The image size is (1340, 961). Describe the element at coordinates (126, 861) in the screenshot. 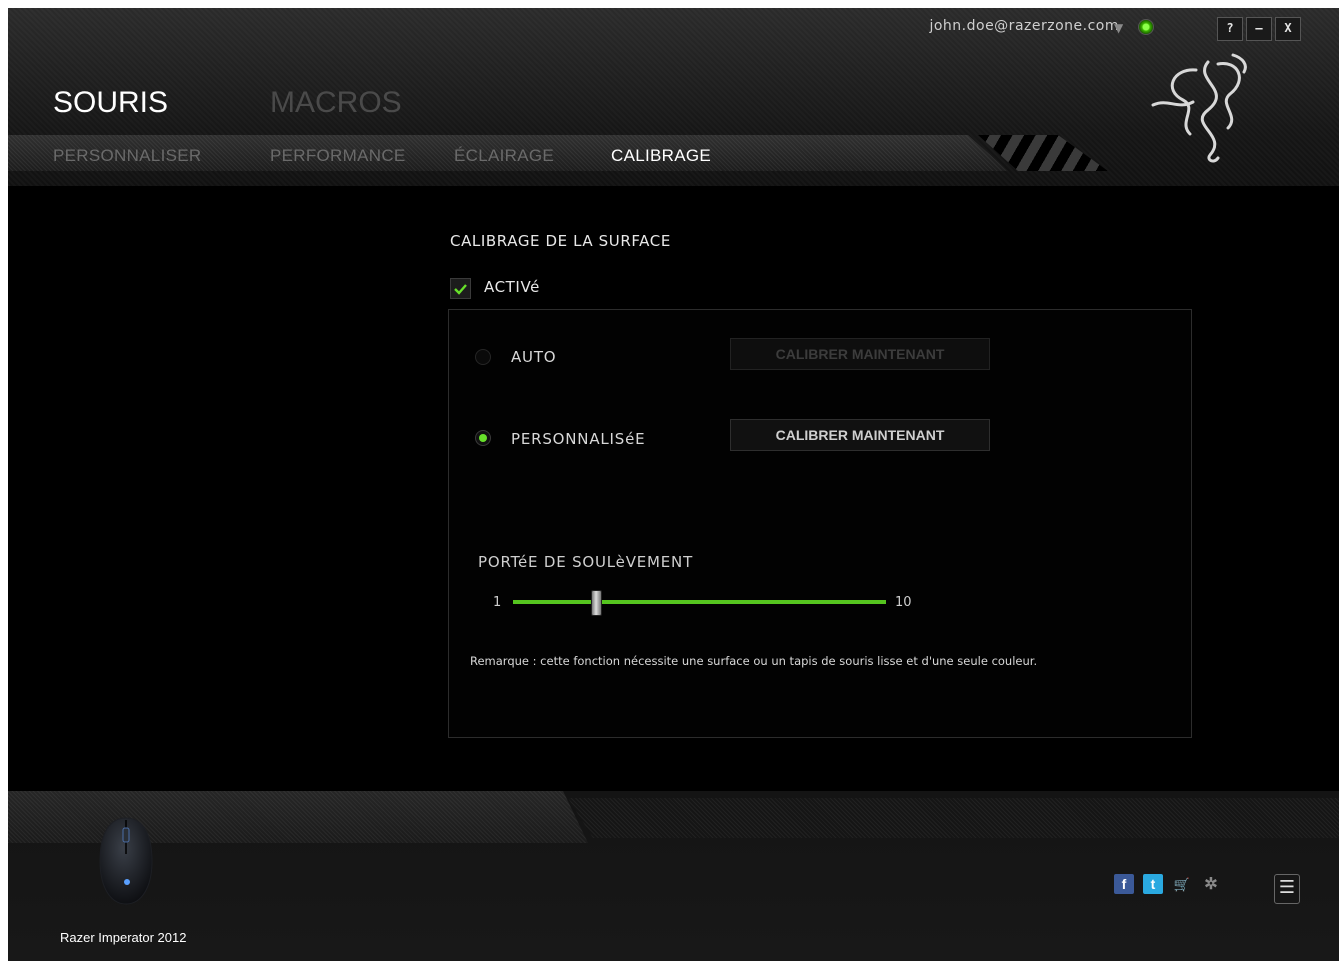

I see `mouse-image-icon` at that location.